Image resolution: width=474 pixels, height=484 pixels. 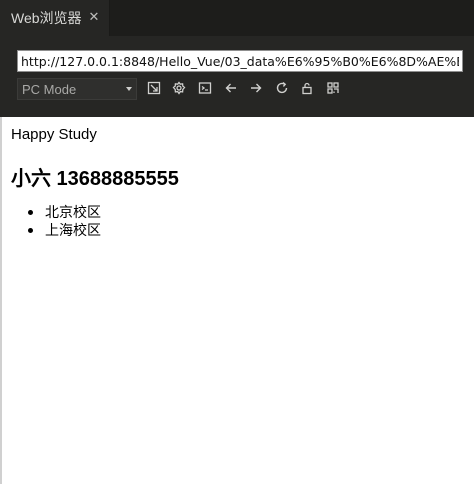 What do you see at coordinates (205, 88) in the screenshot?
I see `devtools-icon` at bounding box center [205, 88].